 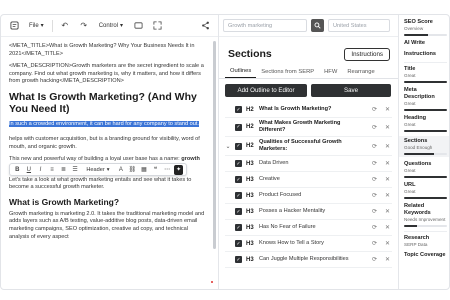 I want to click on score-bar, so click(x=425, y=154).